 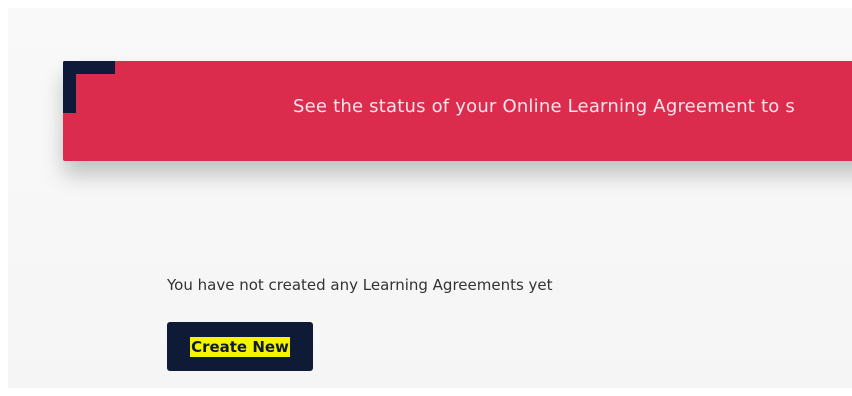 I want to click on corner-accent-vertical, so click(x=69, y=87).